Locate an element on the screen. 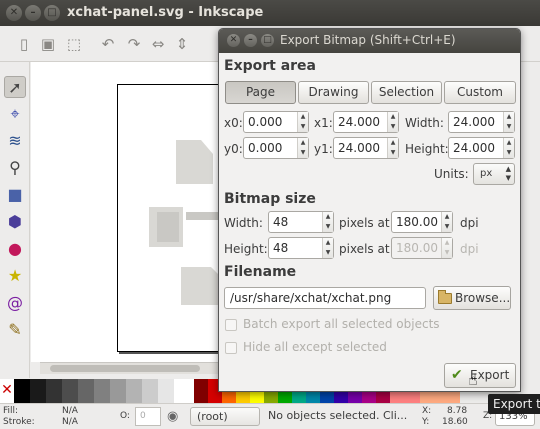 The image size is (540, 429). y0-label: y0: is located at coordinates (233, 149).